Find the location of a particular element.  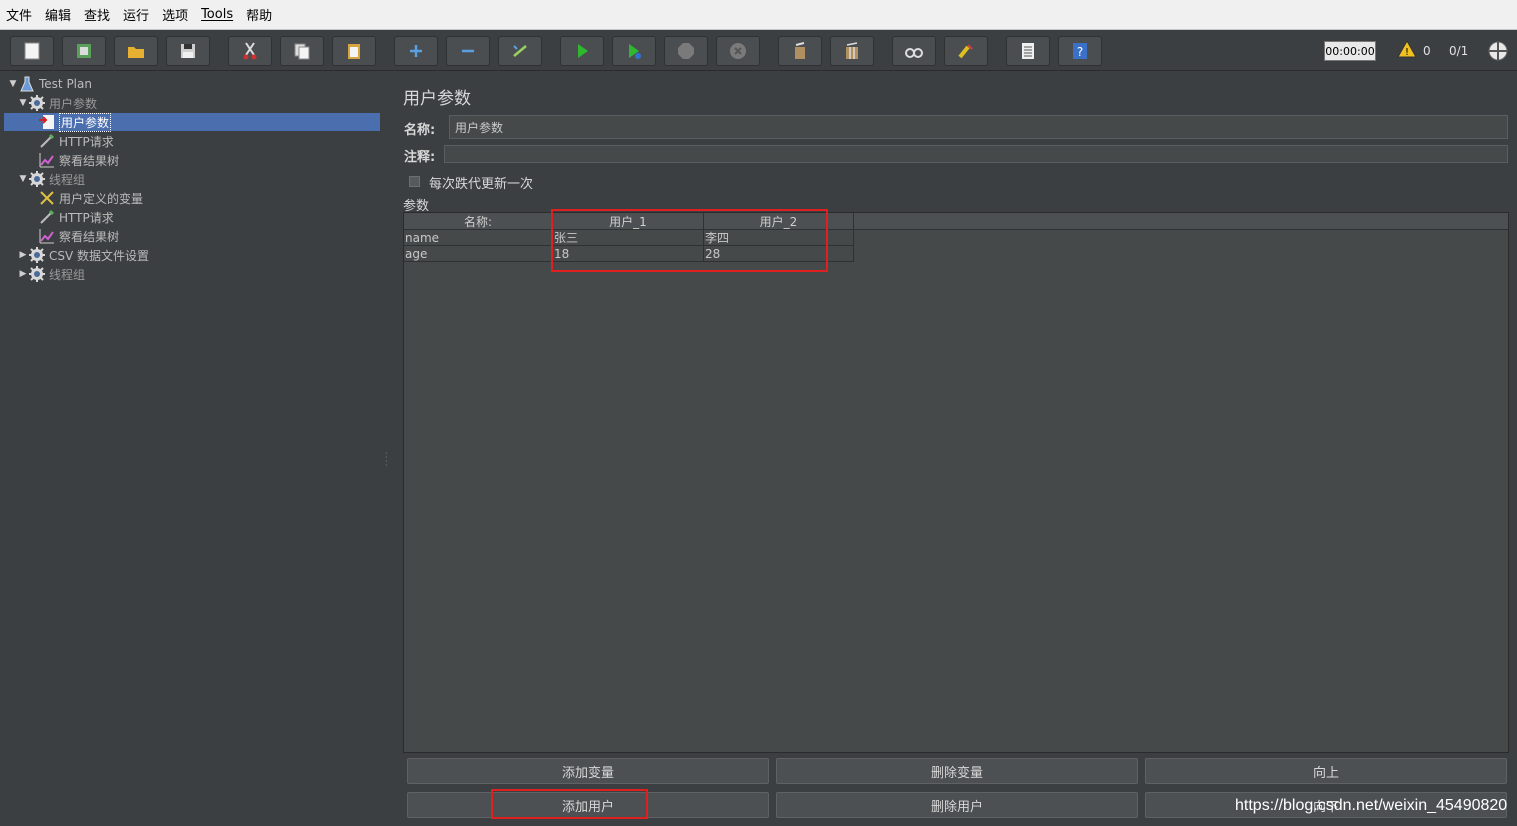

collapse-button is located at coordinates (468, 51).